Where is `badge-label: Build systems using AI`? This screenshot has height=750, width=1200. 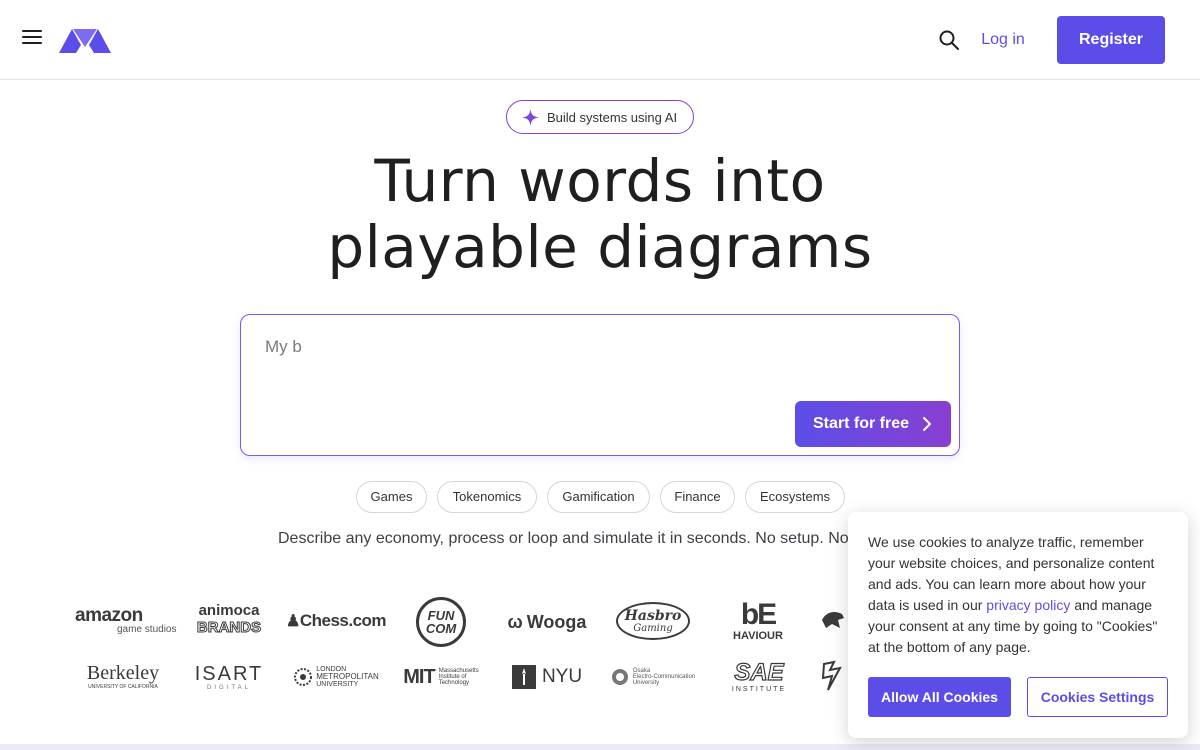
badge-label: Build systems using AI is located at coordinates (612, 117).